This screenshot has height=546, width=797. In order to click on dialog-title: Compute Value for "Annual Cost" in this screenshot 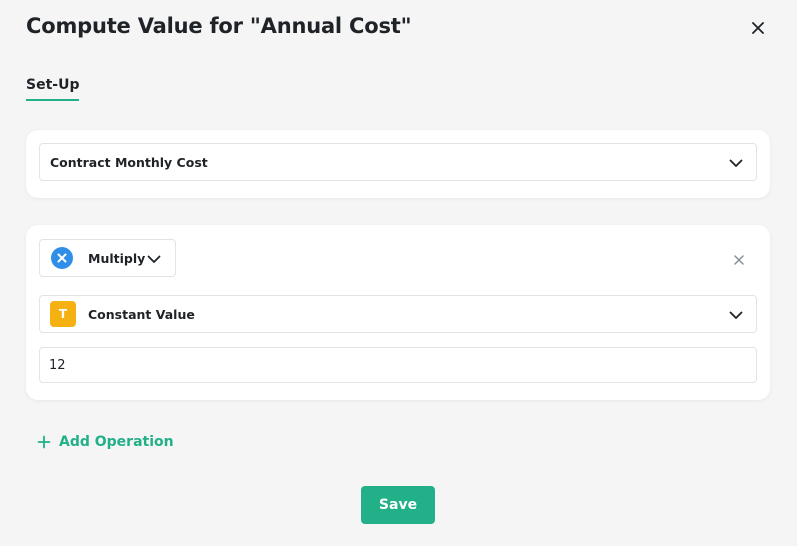, I will do `click(219, 26)`.